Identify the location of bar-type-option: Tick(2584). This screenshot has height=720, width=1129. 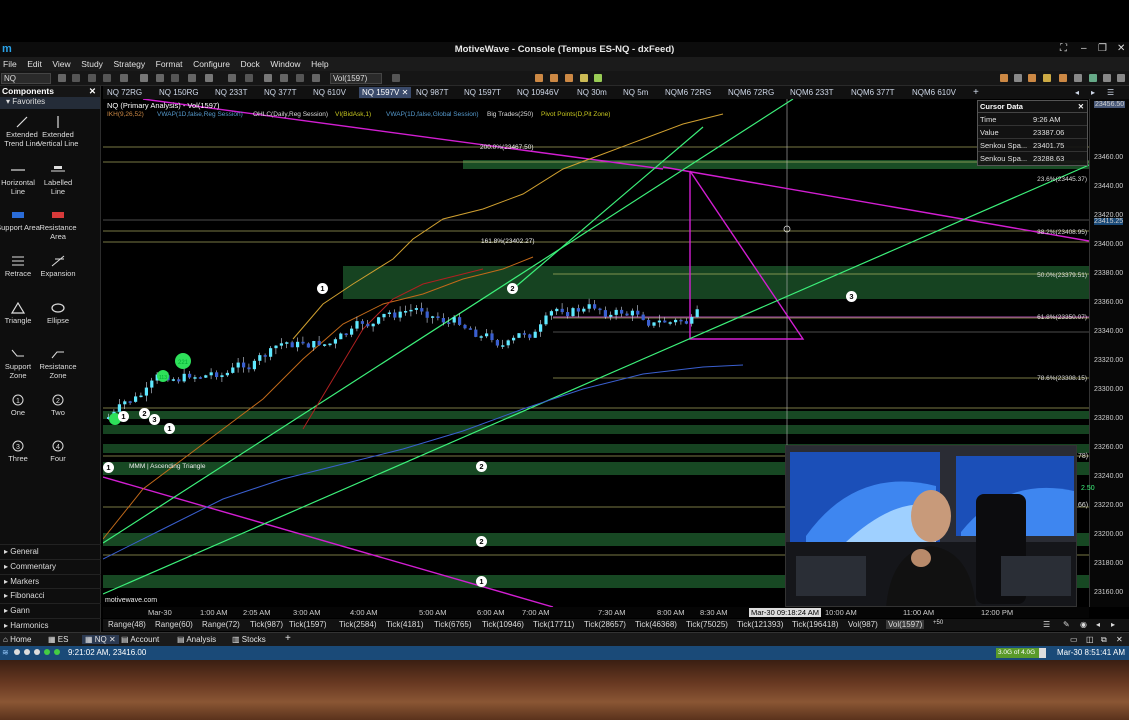
(358, 624).